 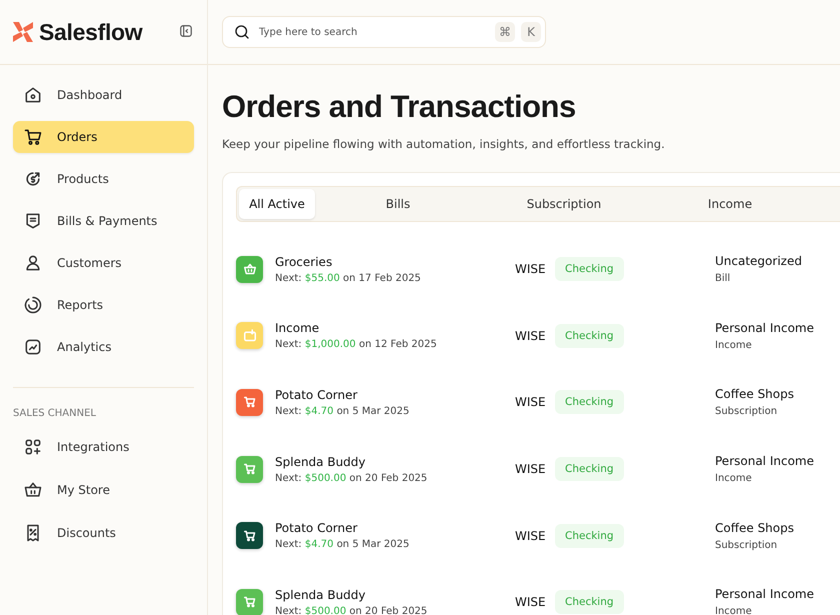 I want to click on nav-item: Products, so click(x=103, y=179).